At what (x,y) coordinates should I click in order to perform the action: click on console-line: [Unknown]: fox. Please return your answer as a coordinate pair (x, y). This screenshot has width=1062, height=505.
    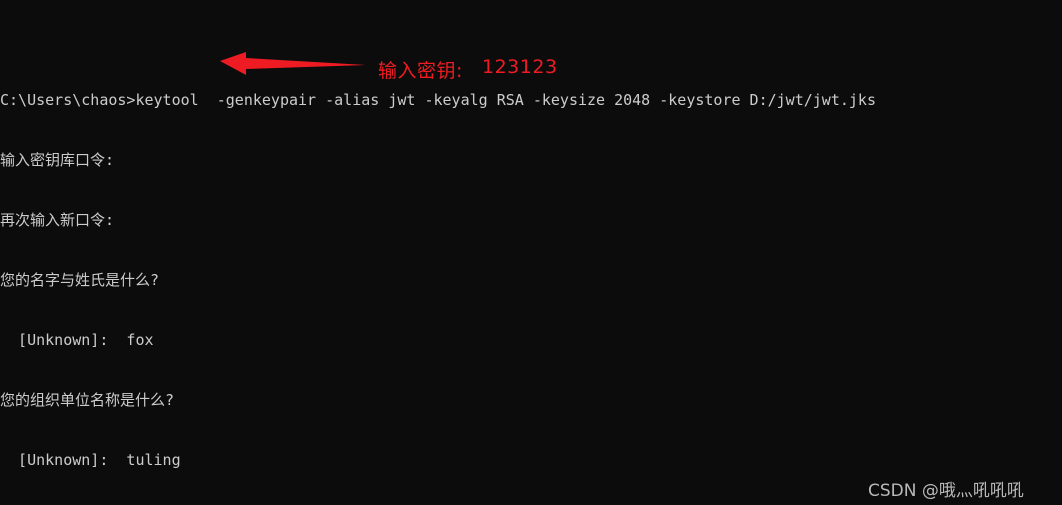
    Looking at the image, I should click on (77, 340).